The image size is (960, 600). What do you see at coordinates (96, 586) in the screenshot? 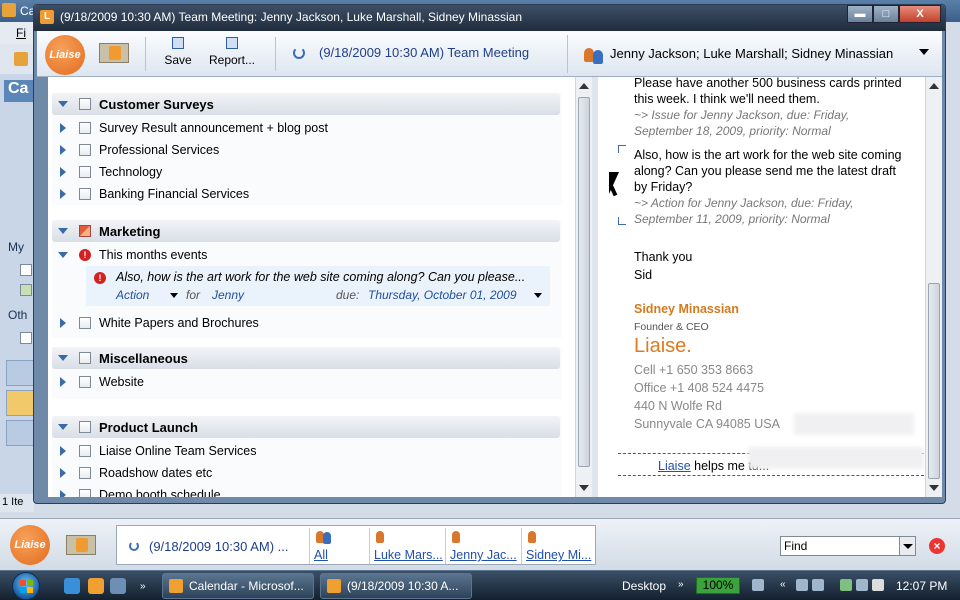
I see `liaise-quicklaunch-icon` at bounding box center [96, 586].